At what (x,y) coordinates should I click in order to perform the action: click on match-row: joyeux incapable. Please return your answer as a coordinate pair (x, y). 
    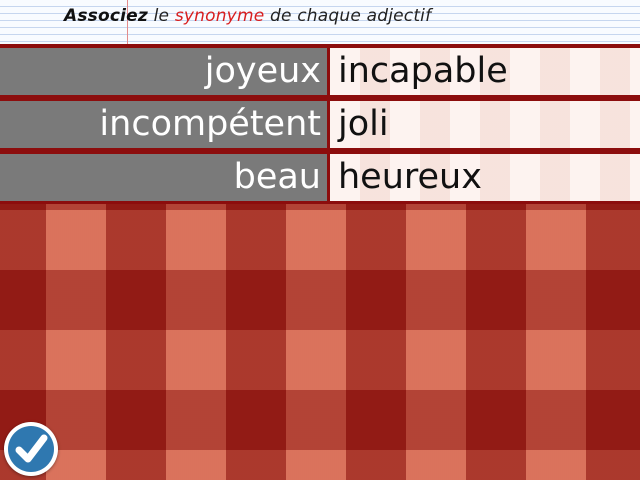
    Looking at the image, I should click on (320, 71).